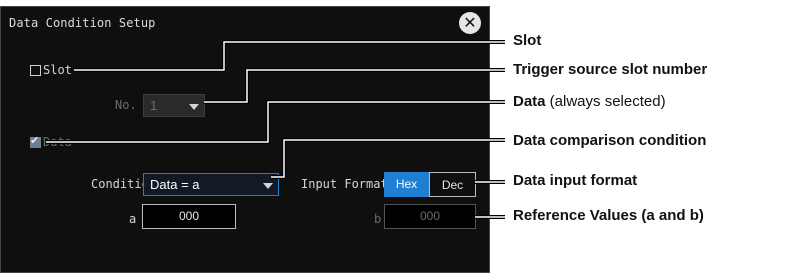 This screenshot has width=794, height=273. I want to click on callout-trigger-slot: Trigger source slot number, so click(610, 69).